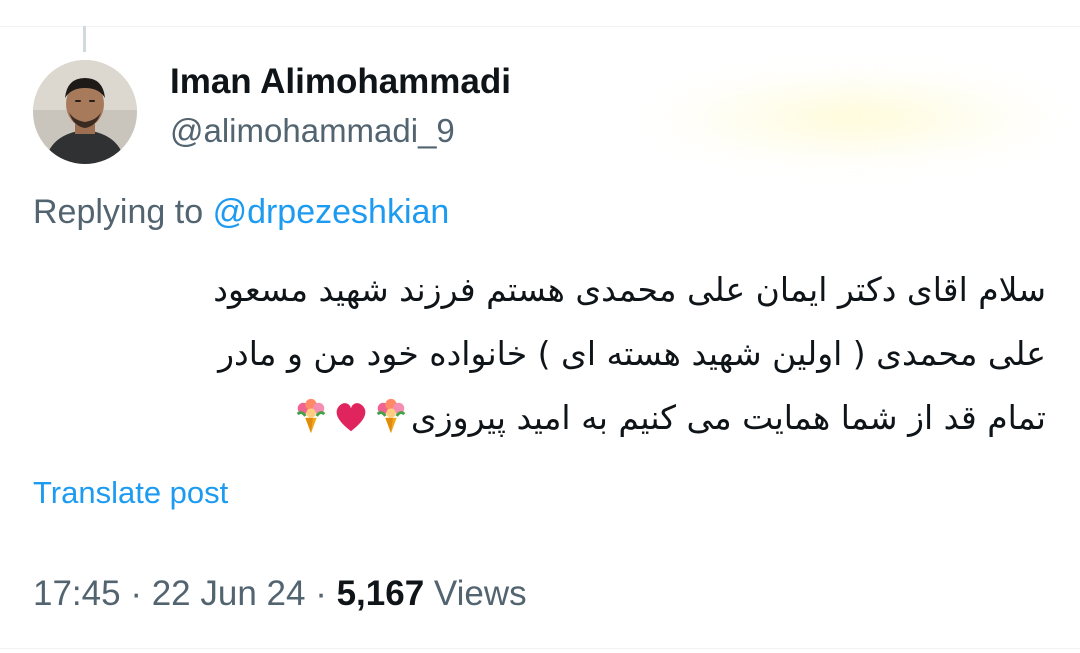 Image resolution: width=1080 pixels, height=653 pixels. What do you see at coordinates (540, 648) in the screenshot?
I see `bottom-divider` at bounding box center [540, 648].